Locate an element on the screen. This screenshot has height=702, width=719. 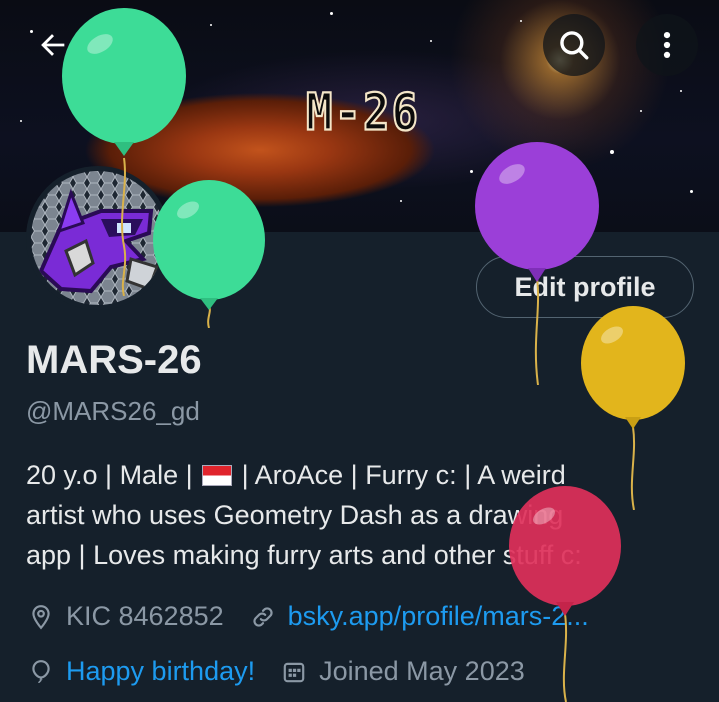
banner-logo-text: M-26 is located at coordinates (362, 112).